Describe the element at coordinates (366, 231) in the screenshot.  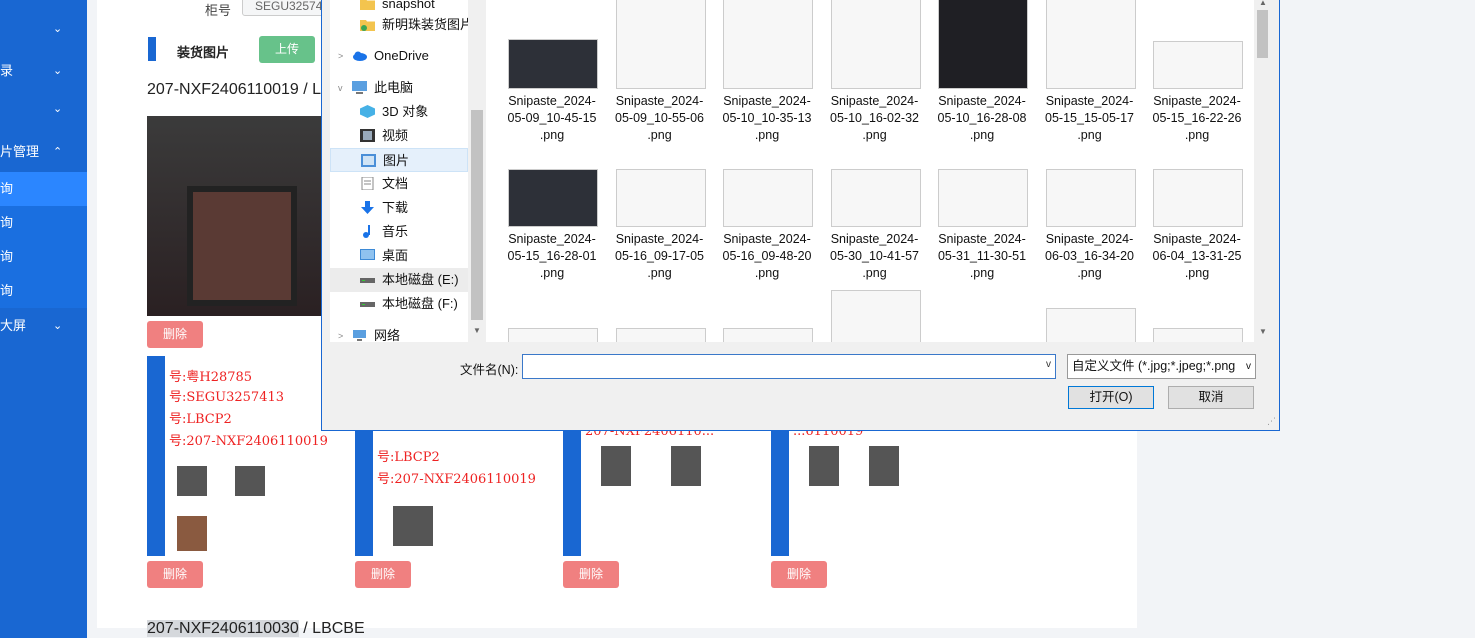
I see `music-icon` at that location.